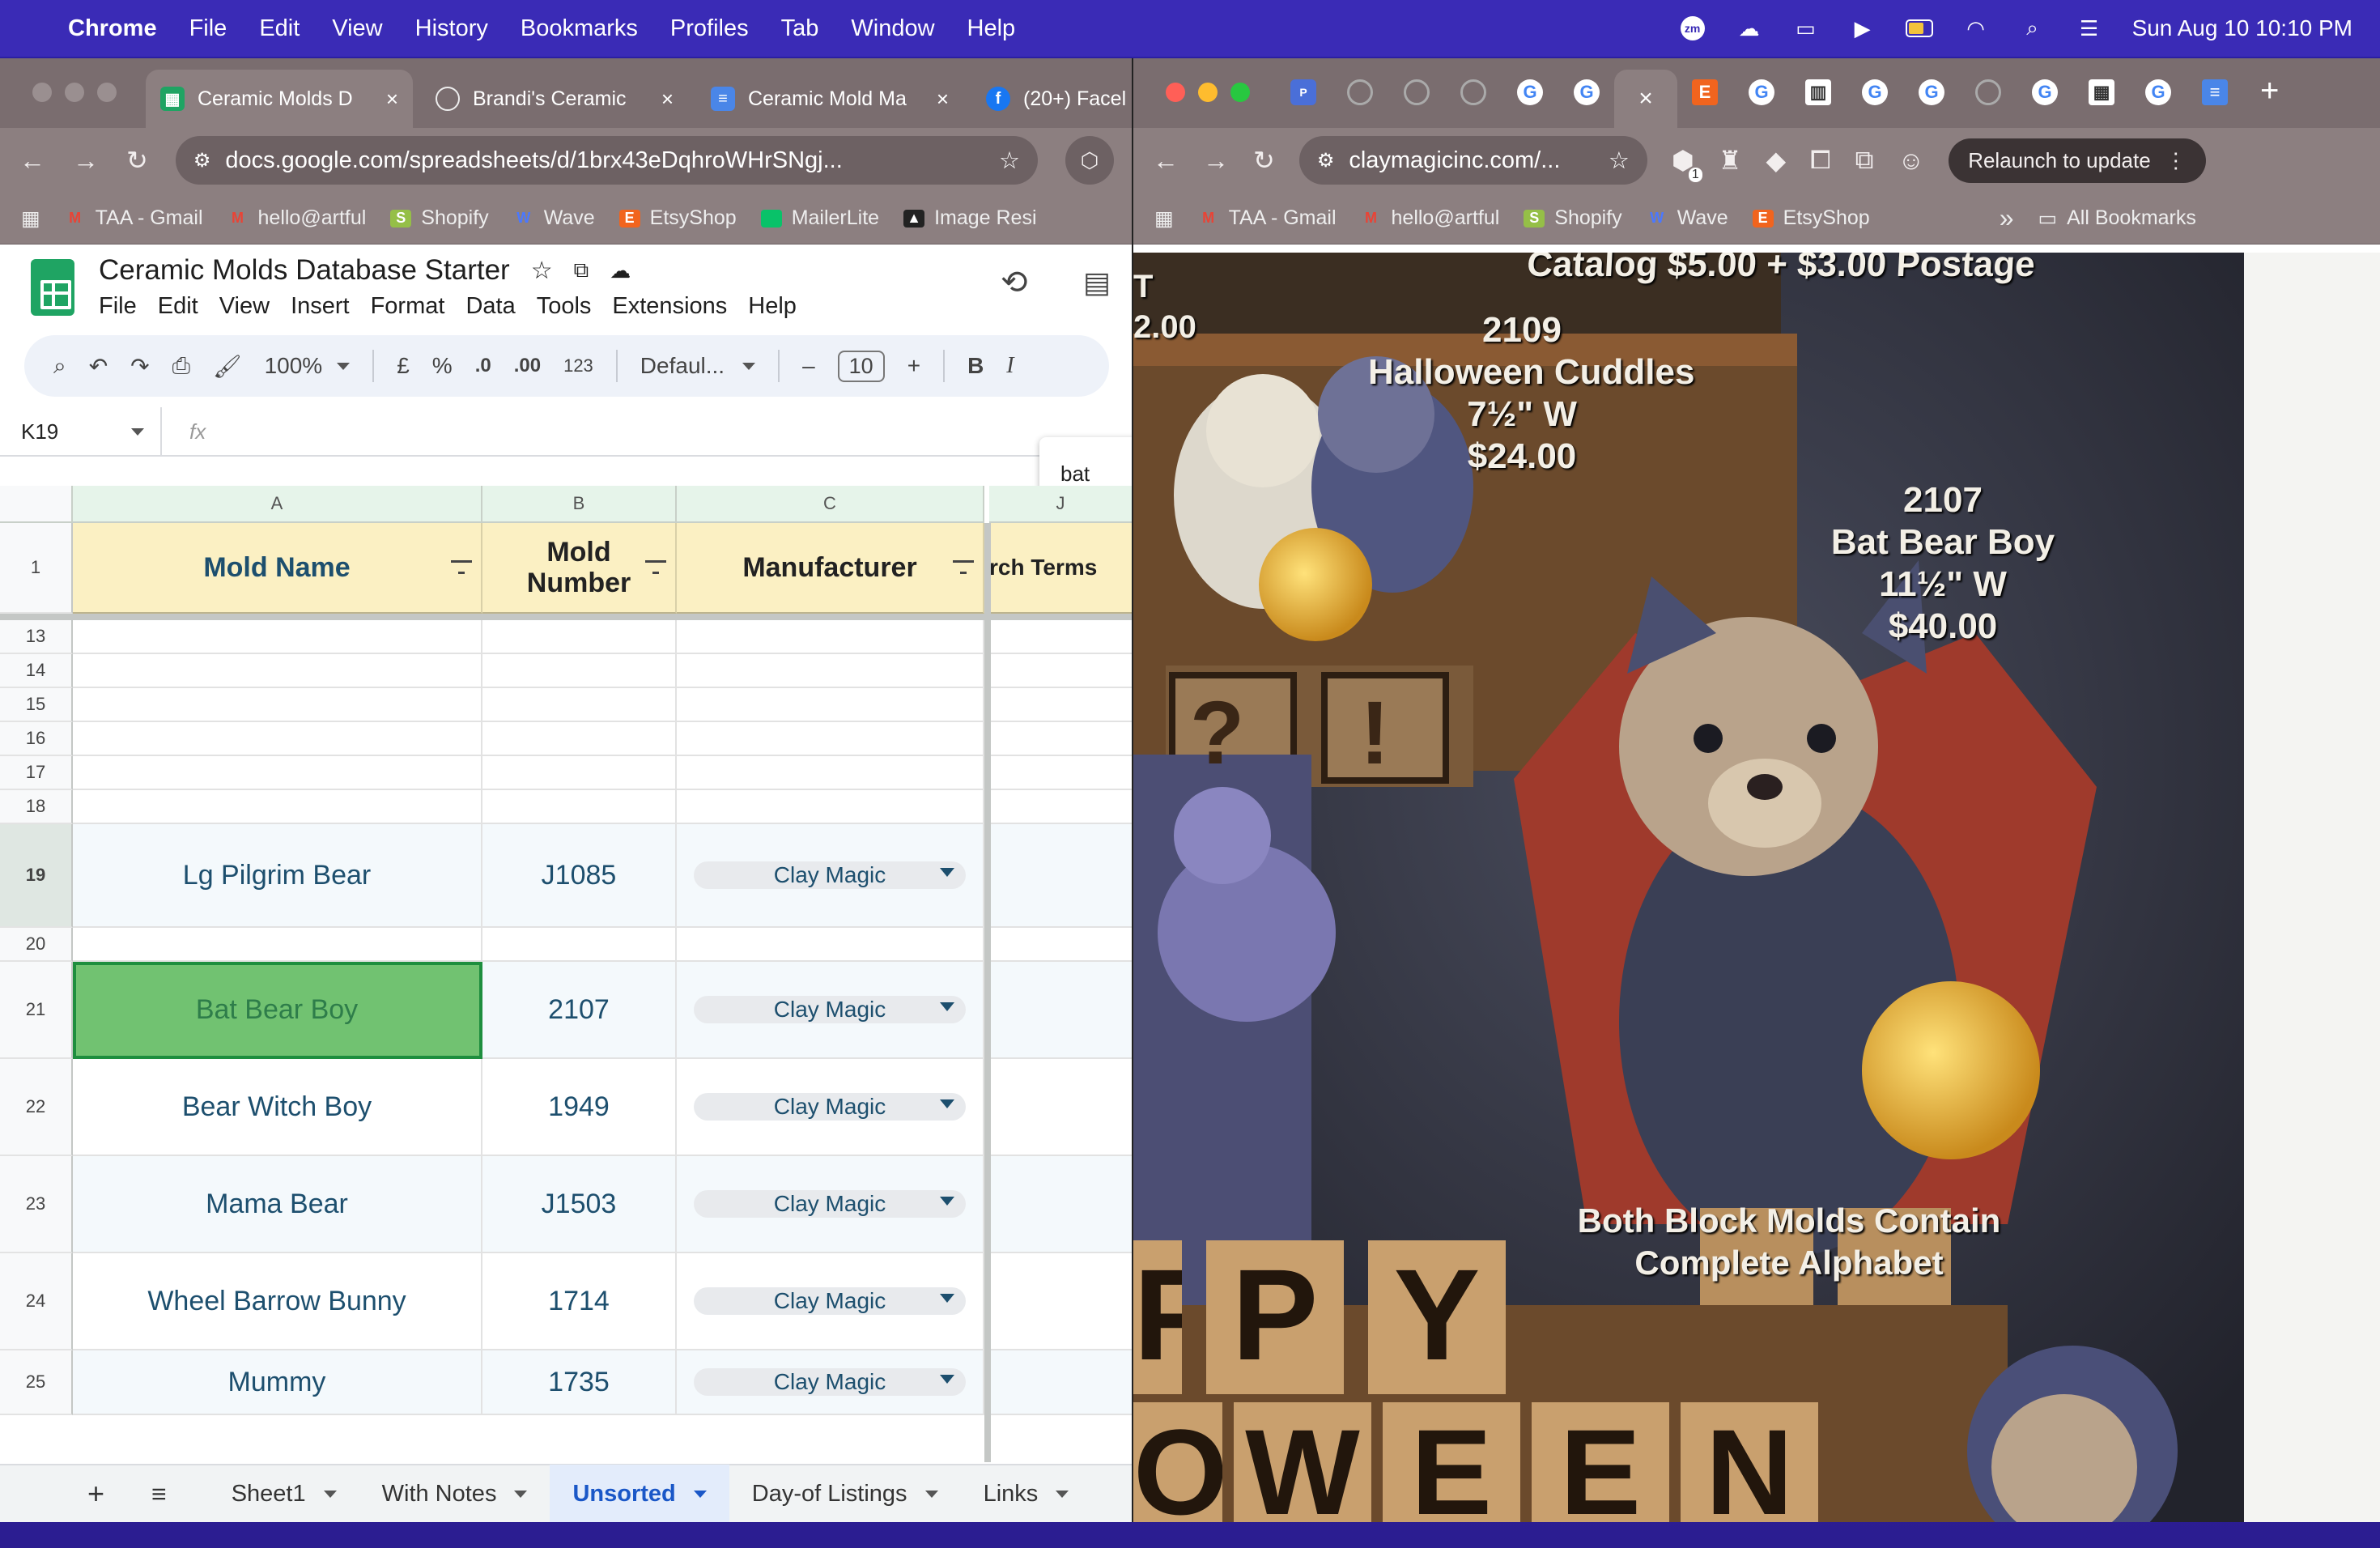 The width and height of the screenshot is (2380, 1548). What do you see at coordinates (277, 1107) in the screenshot?
I see `cell-mold-name: Bear Witch Boy` at bounding box center [277, 1107].